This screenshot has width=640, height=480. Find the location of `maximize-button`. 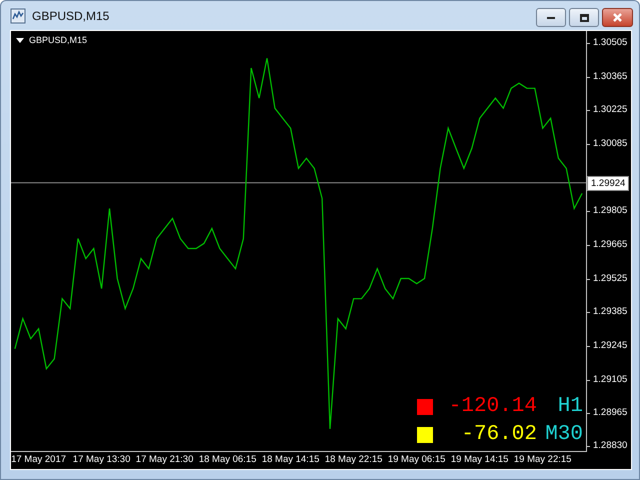

maximize-button is located at coordinates (584, 17).